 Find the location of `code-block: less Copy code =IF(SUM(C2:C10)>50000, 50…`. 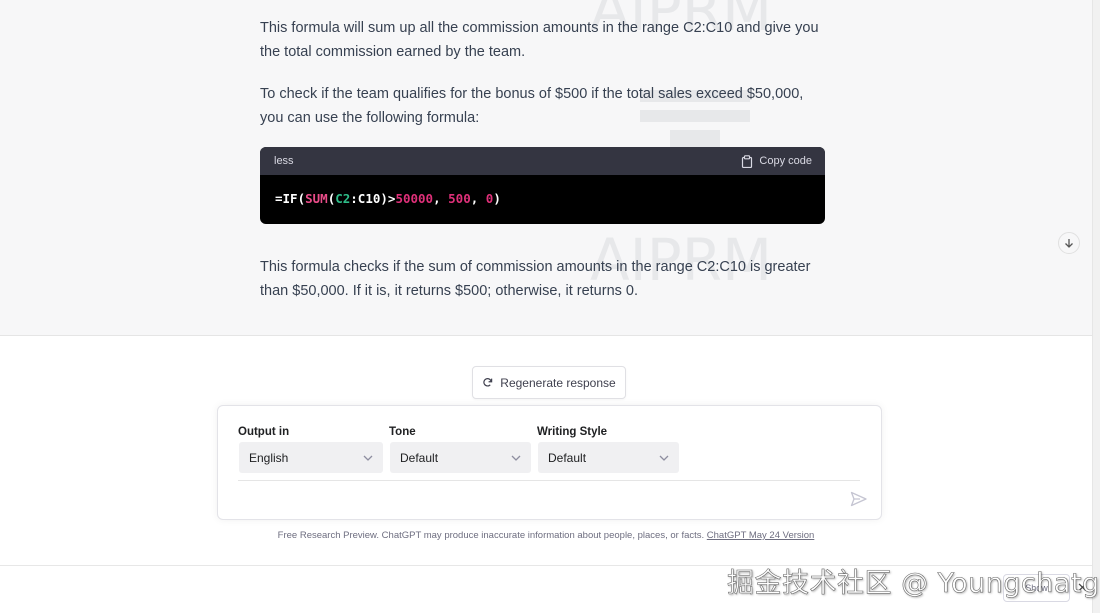

code-block: less Copy code =IF(SUM(C2:C10)>50000, 50… is located at coordinates (542, 185).